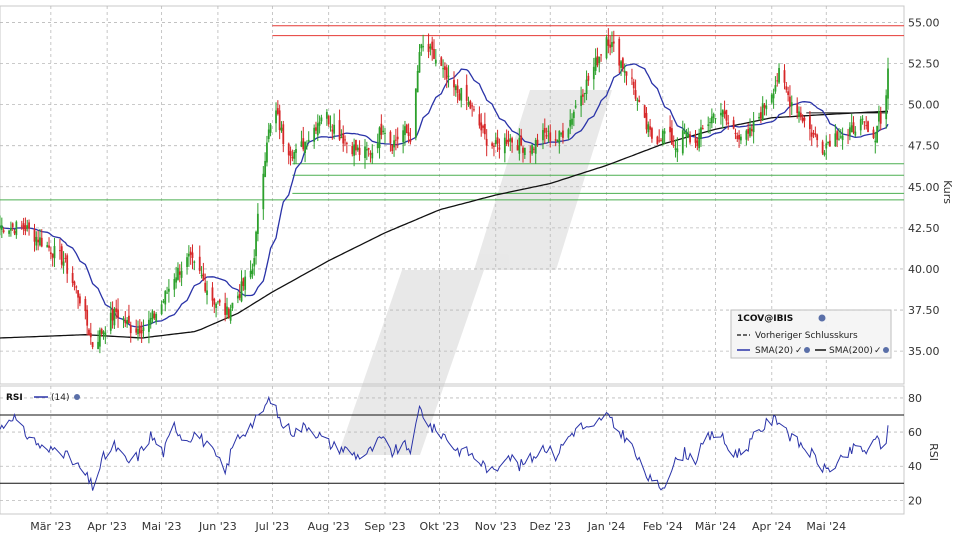 This screenshot has height=540, width=960. I want to click on price-y-tick-label: 47.50, so click(924, 146).